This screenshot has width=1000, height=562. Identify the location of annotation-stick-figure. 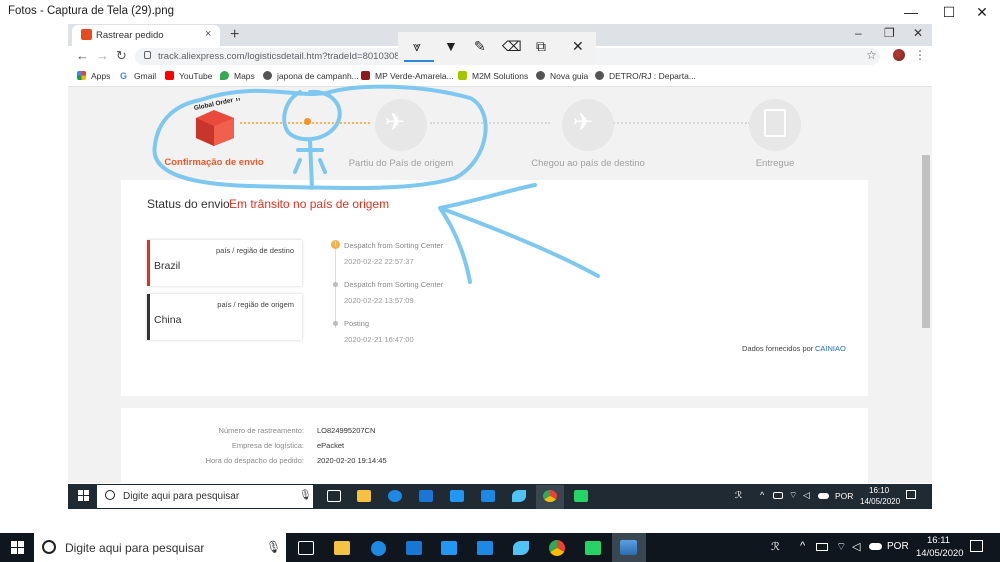
(310, 164).